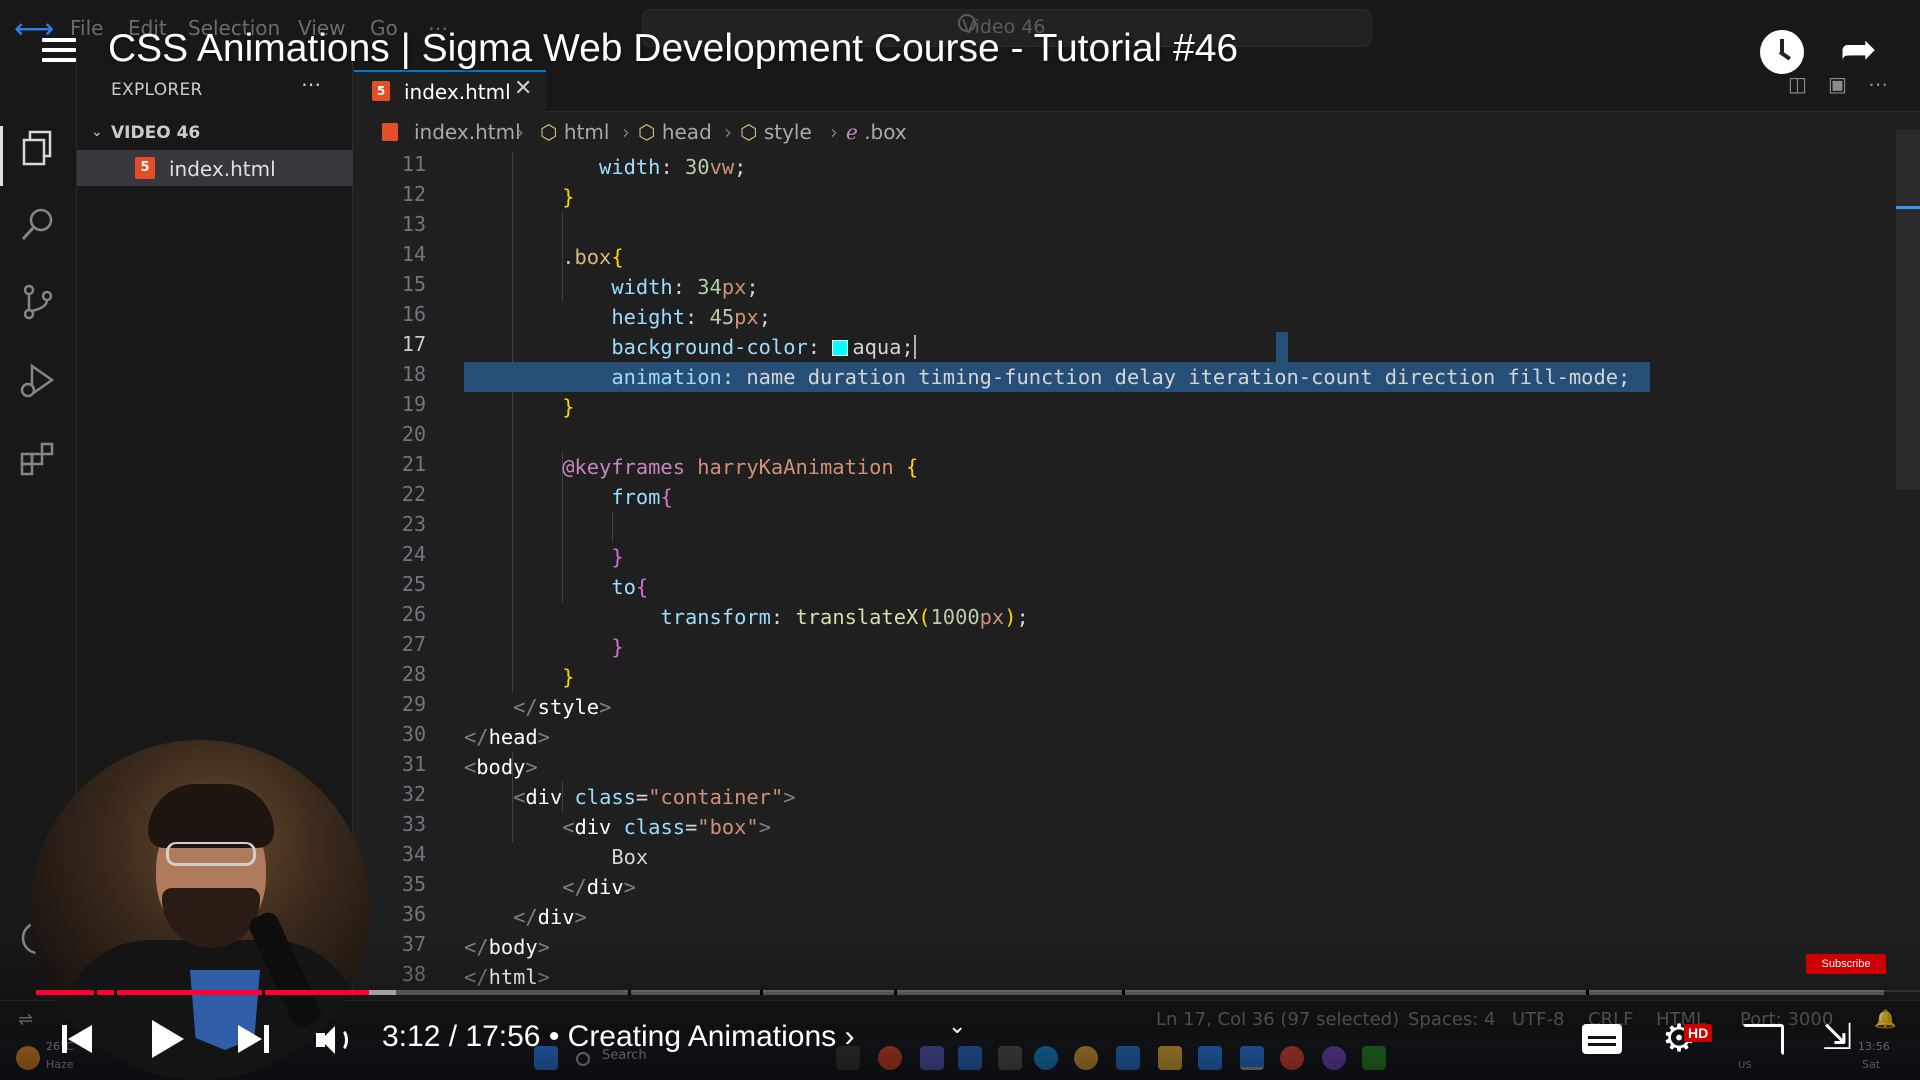 The width and height of the screenshot is (1920, 1080). I want to click on remote-icon: ⇌, so click(25, 1019).